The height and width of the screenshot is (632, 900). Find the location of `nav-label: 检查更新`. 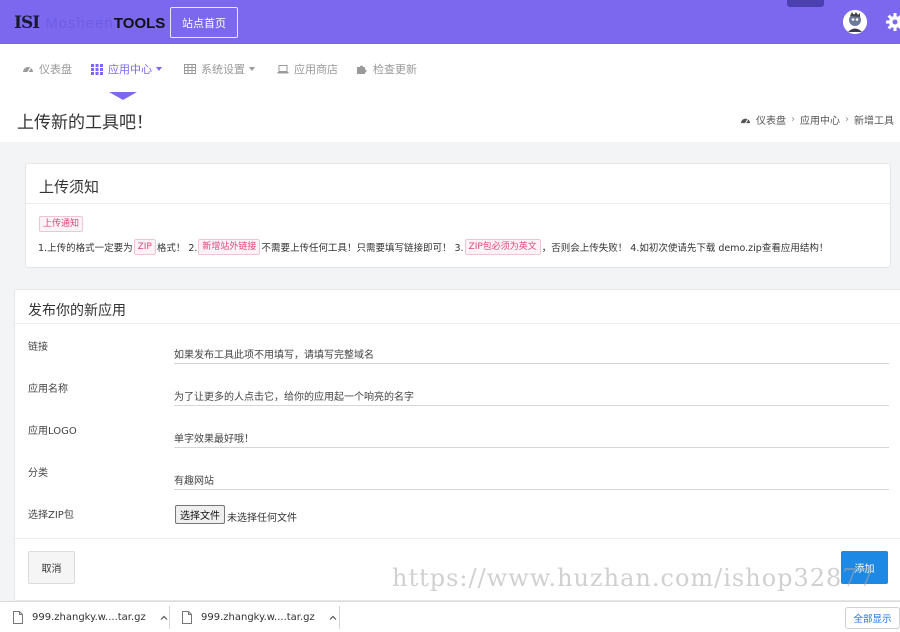

nav-label: 检查更新 is located at coordinates (395, 69).